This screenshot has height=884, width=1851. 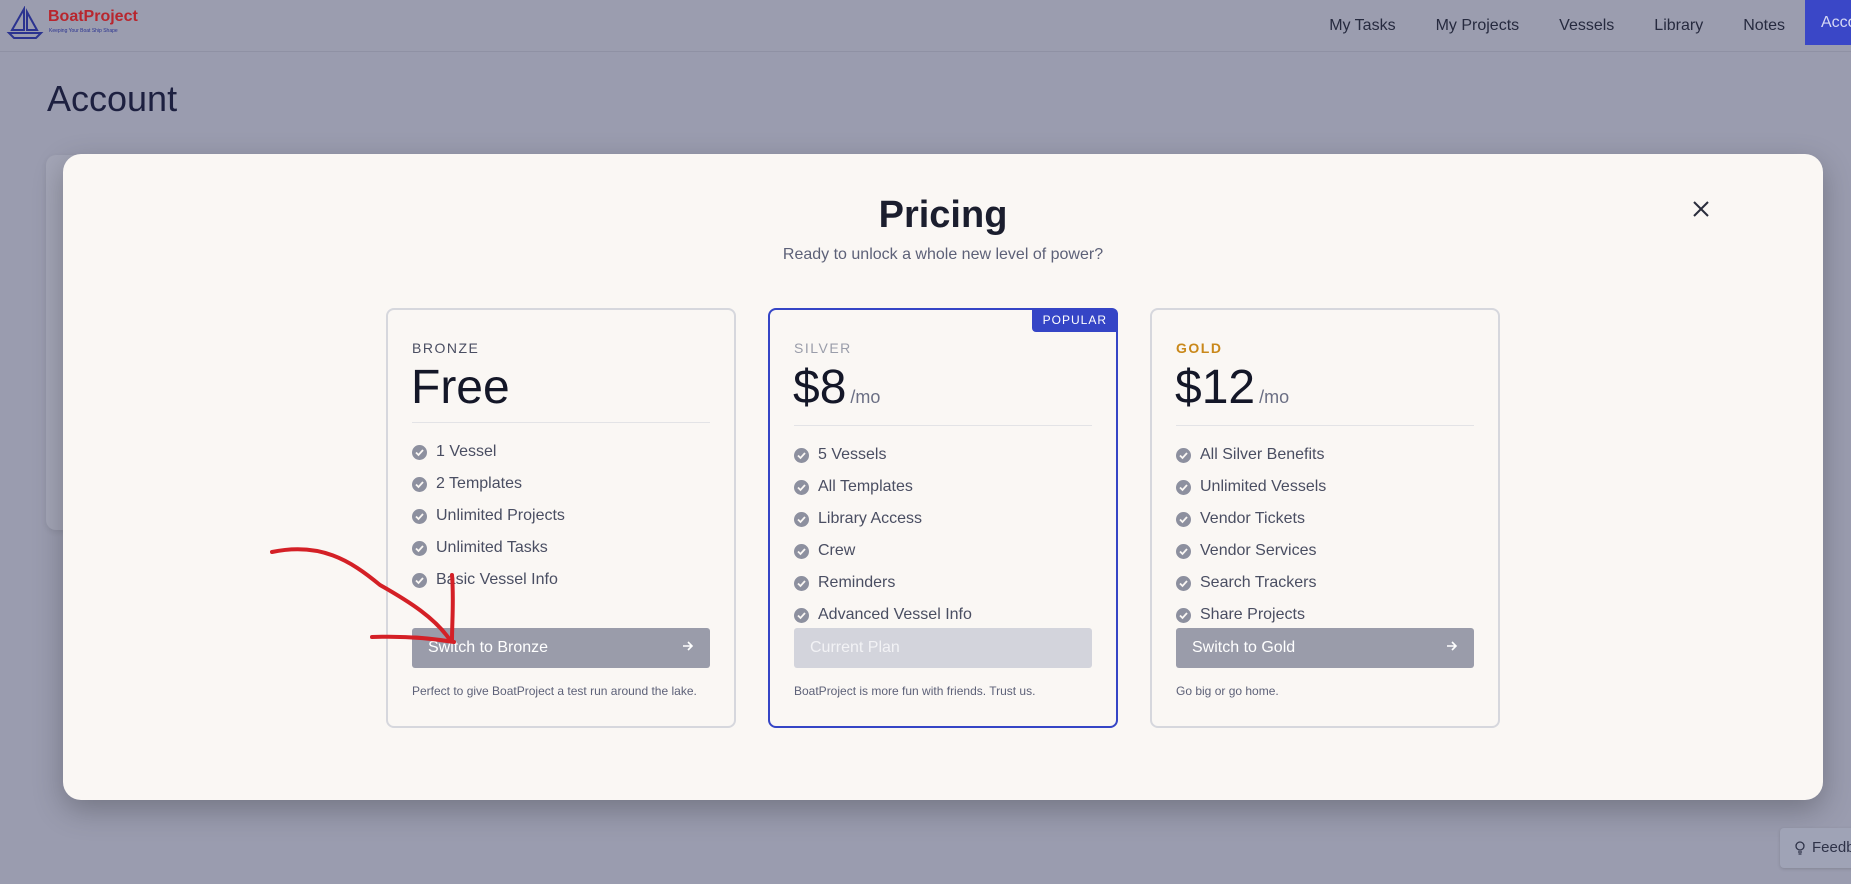 What do you see at coordinates (488, 452) in the screenshot?
I see `list-item: 1 Vessel` at bounding box center [488, 452].